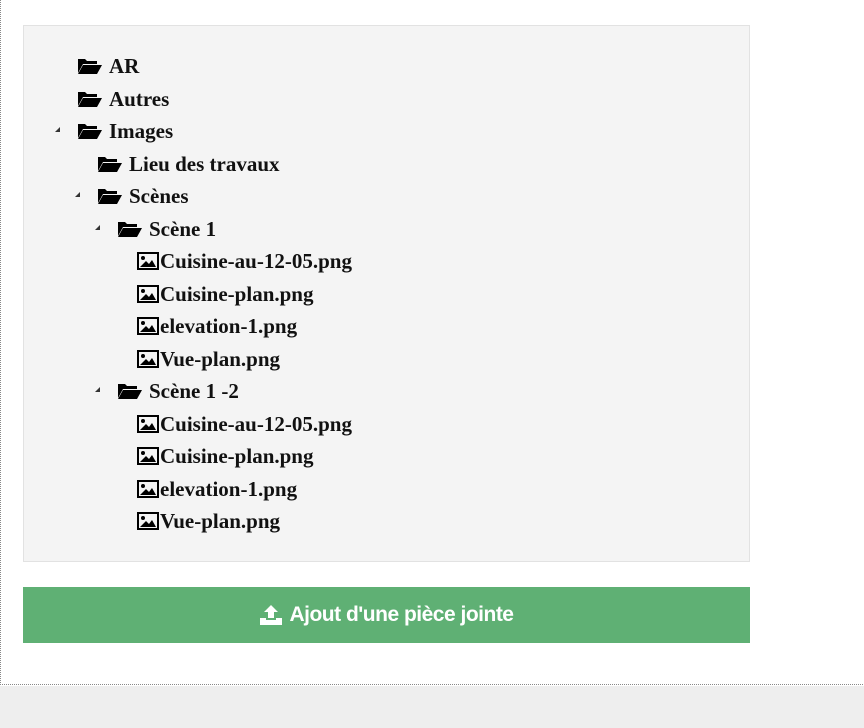 This screenshot has width=864, height=728. I want to click on tree-item-images: Images, so click(125, 131).